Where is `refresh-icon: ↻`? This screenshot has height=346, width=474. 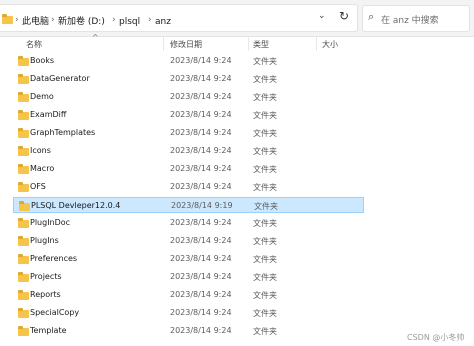 refresh-icon: ↻ is located at coordinates (344, 16).